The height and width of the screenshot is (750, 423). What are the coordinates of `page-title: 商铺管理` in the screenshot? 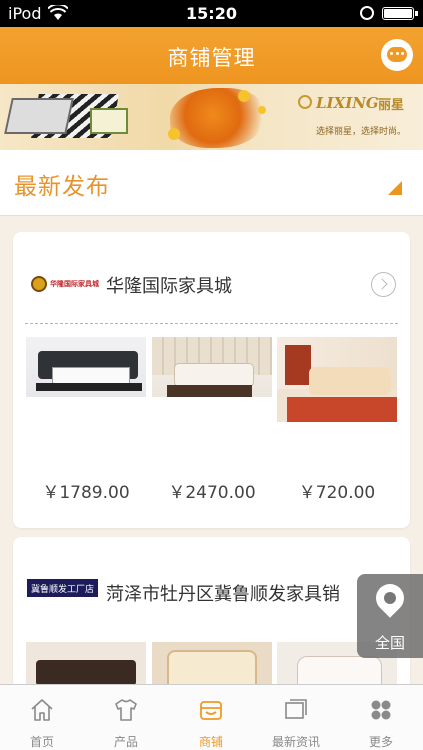 It's located at (211, 58).